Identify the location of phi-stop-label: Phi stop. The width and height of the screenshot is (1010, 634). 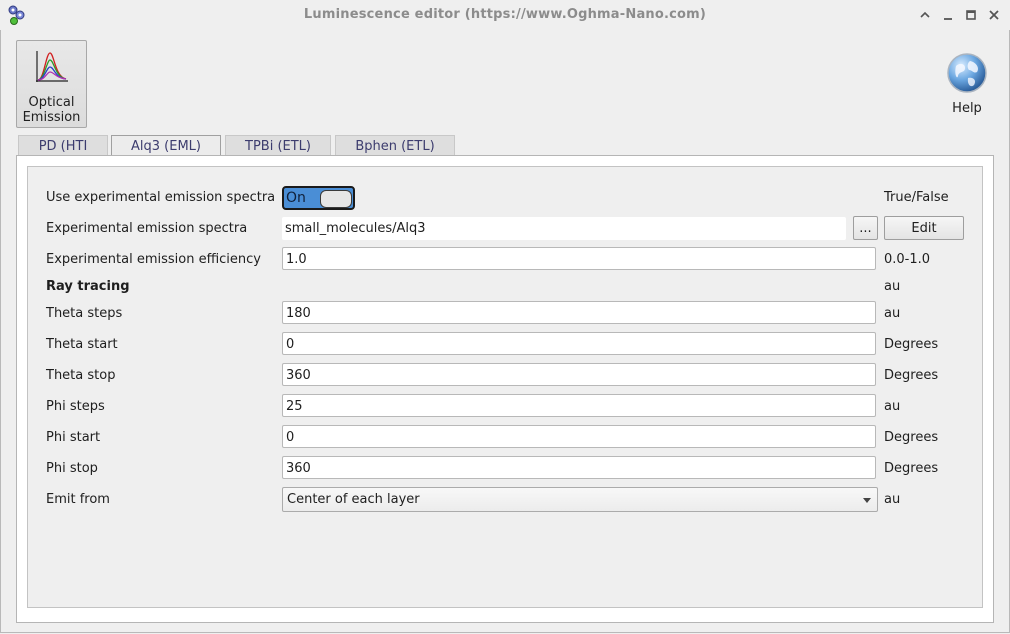
(72, 468).